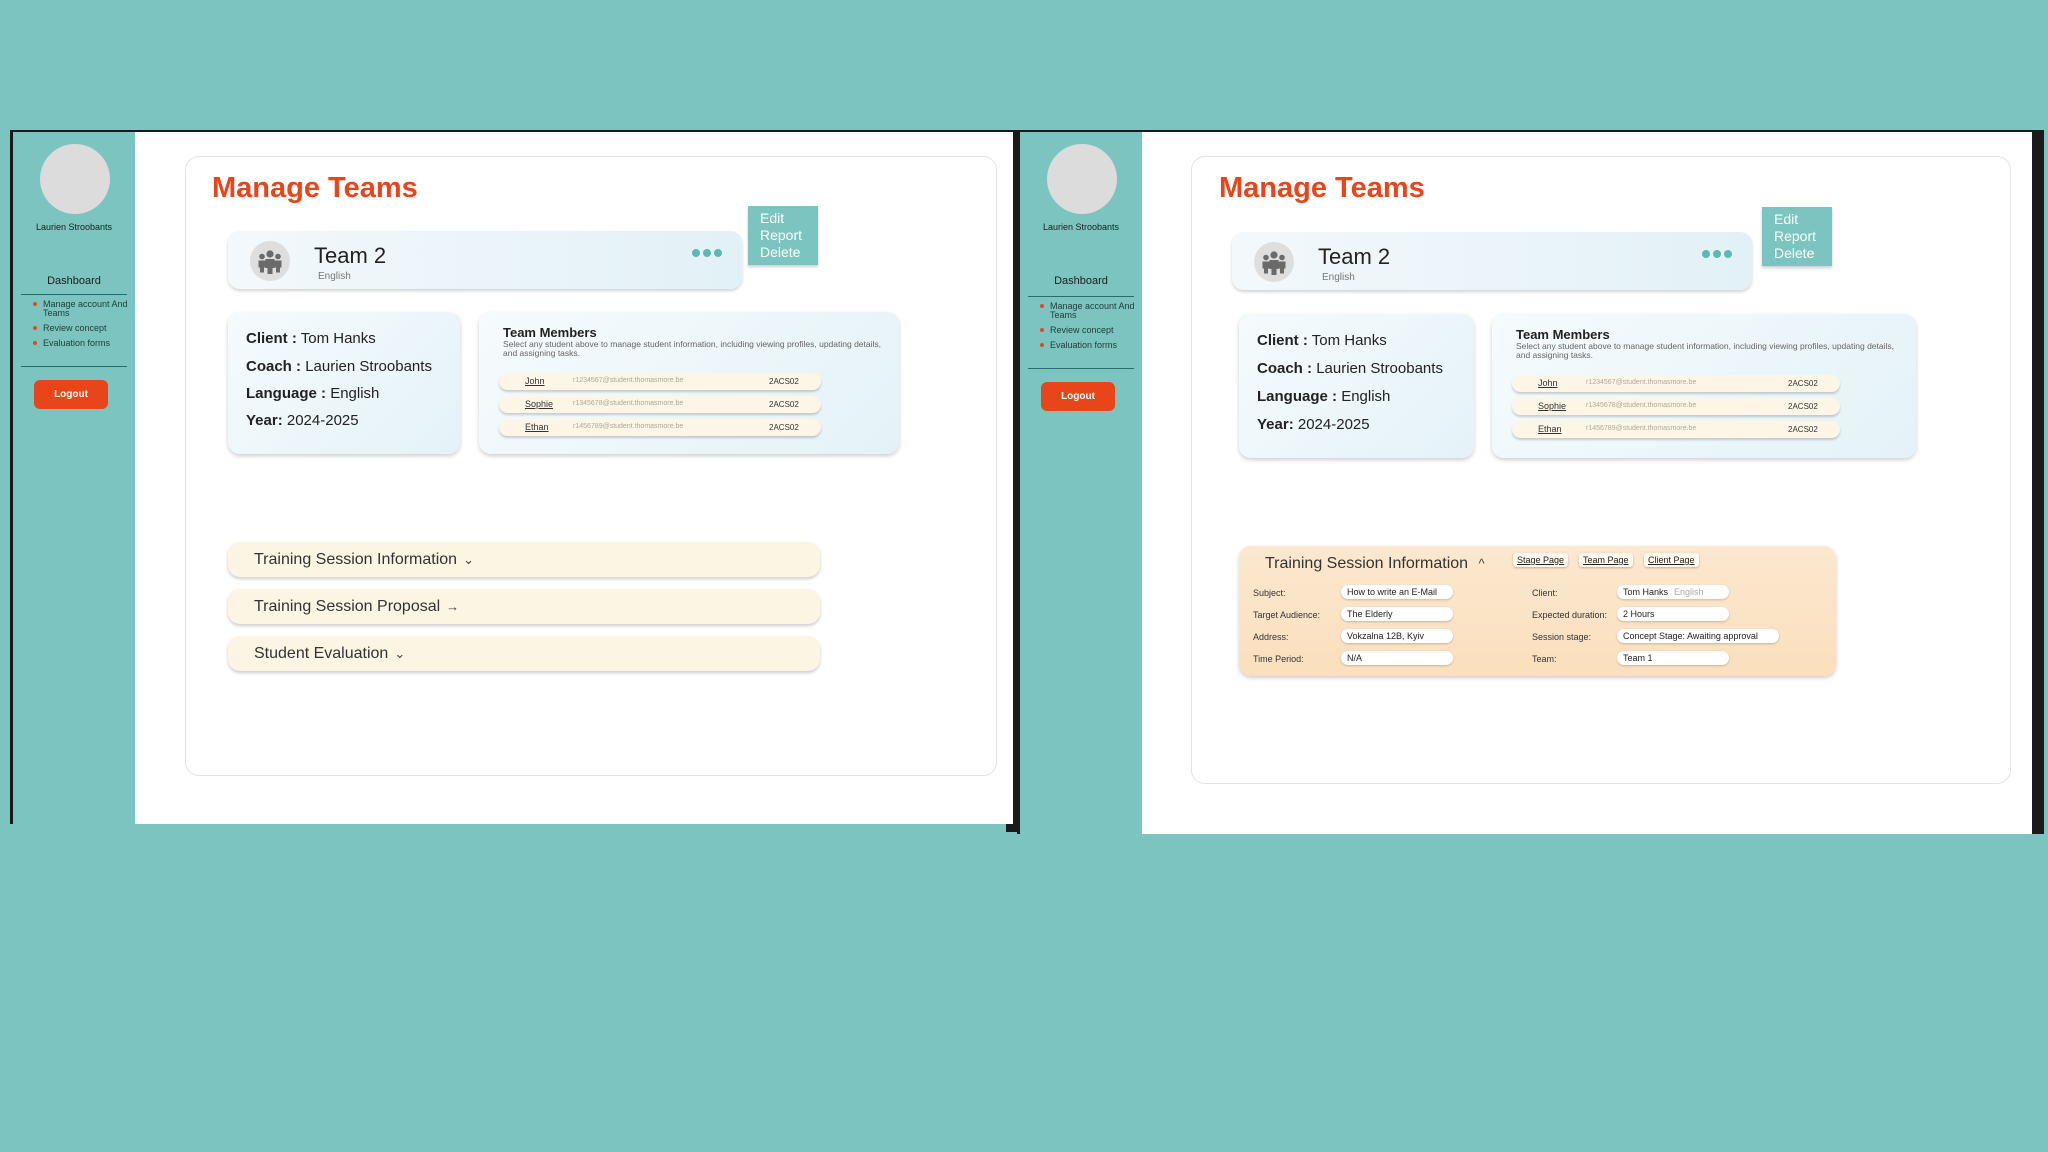 The height and width of the screenshot is (1152, 2048). Describe the element at coordinates (1570, 615) in the screenshot. I see `expected-duration-label: Expected duration:` at that location.